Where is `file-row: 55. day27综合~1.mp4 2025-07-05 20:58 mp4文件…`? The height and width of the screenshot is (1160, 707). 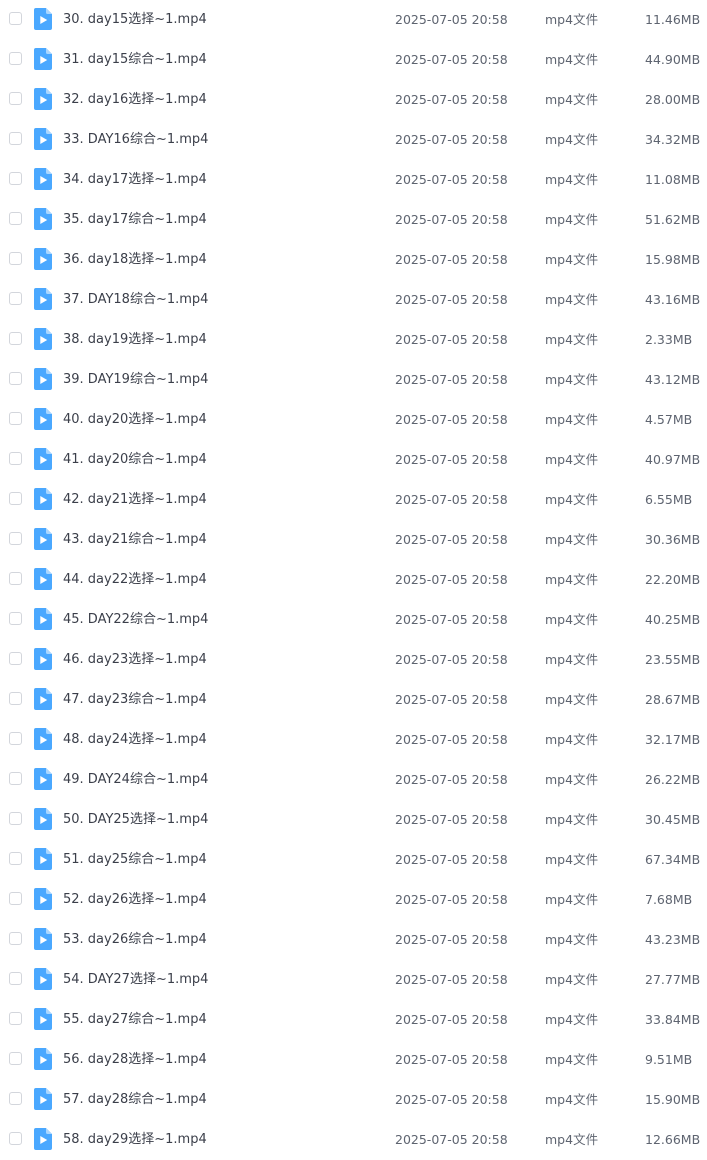
file-row: 55. day27综合~1.mp4 2025-07-05 20:58 mp4文件… is located at coordinates (353, 1020).